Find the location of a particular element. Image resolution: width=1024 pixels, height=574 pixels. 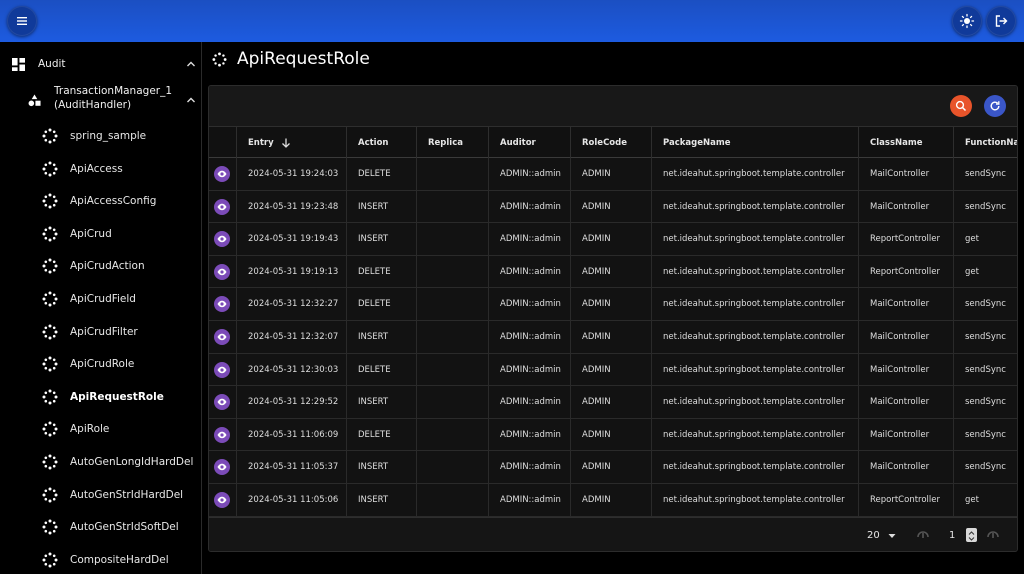

column-header-function: FunctionNar is located at coordinates (985, 143).